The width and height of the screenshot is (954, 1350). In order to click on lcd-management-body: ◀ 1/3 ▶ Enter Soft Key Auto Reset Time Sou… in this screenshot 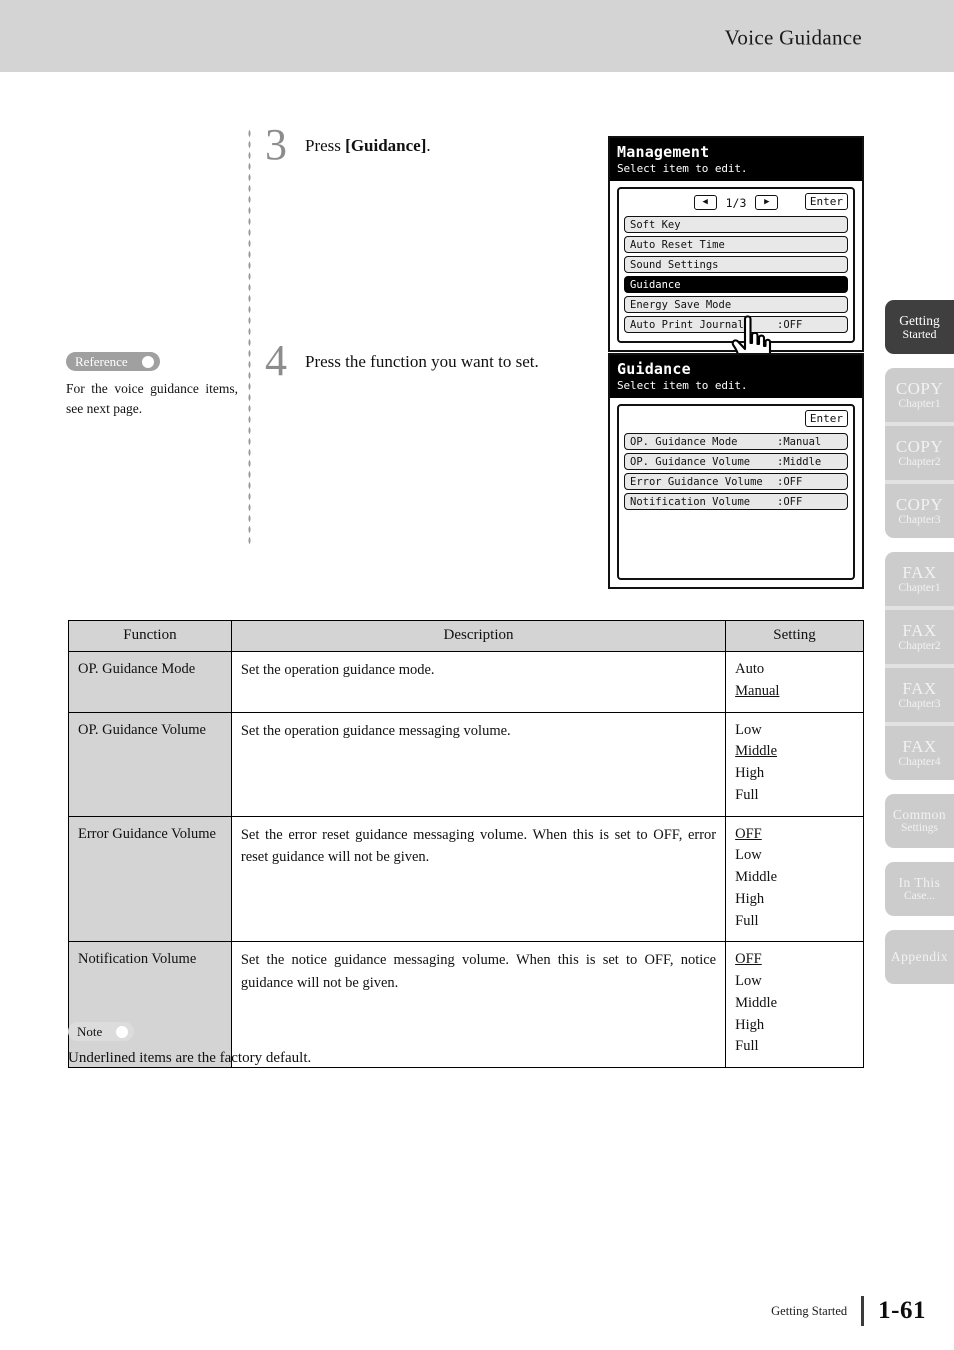, I will do `click(736, 278)`.